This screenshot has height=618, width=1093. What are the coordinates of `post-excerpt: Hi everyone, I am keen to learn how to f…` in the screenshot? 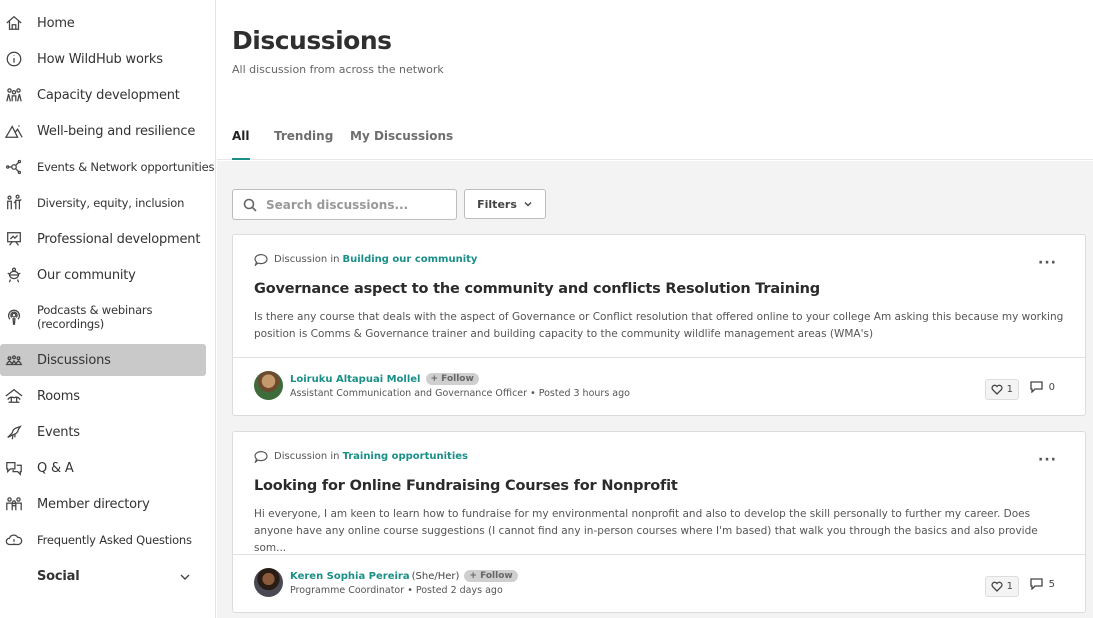 It's located at (646, 531).